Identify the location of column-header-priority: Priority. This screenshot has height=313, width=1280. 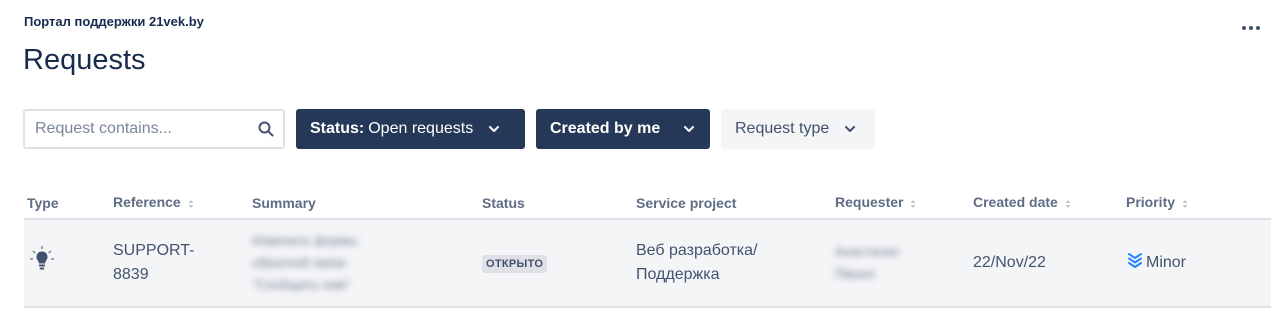
(1197, 204).